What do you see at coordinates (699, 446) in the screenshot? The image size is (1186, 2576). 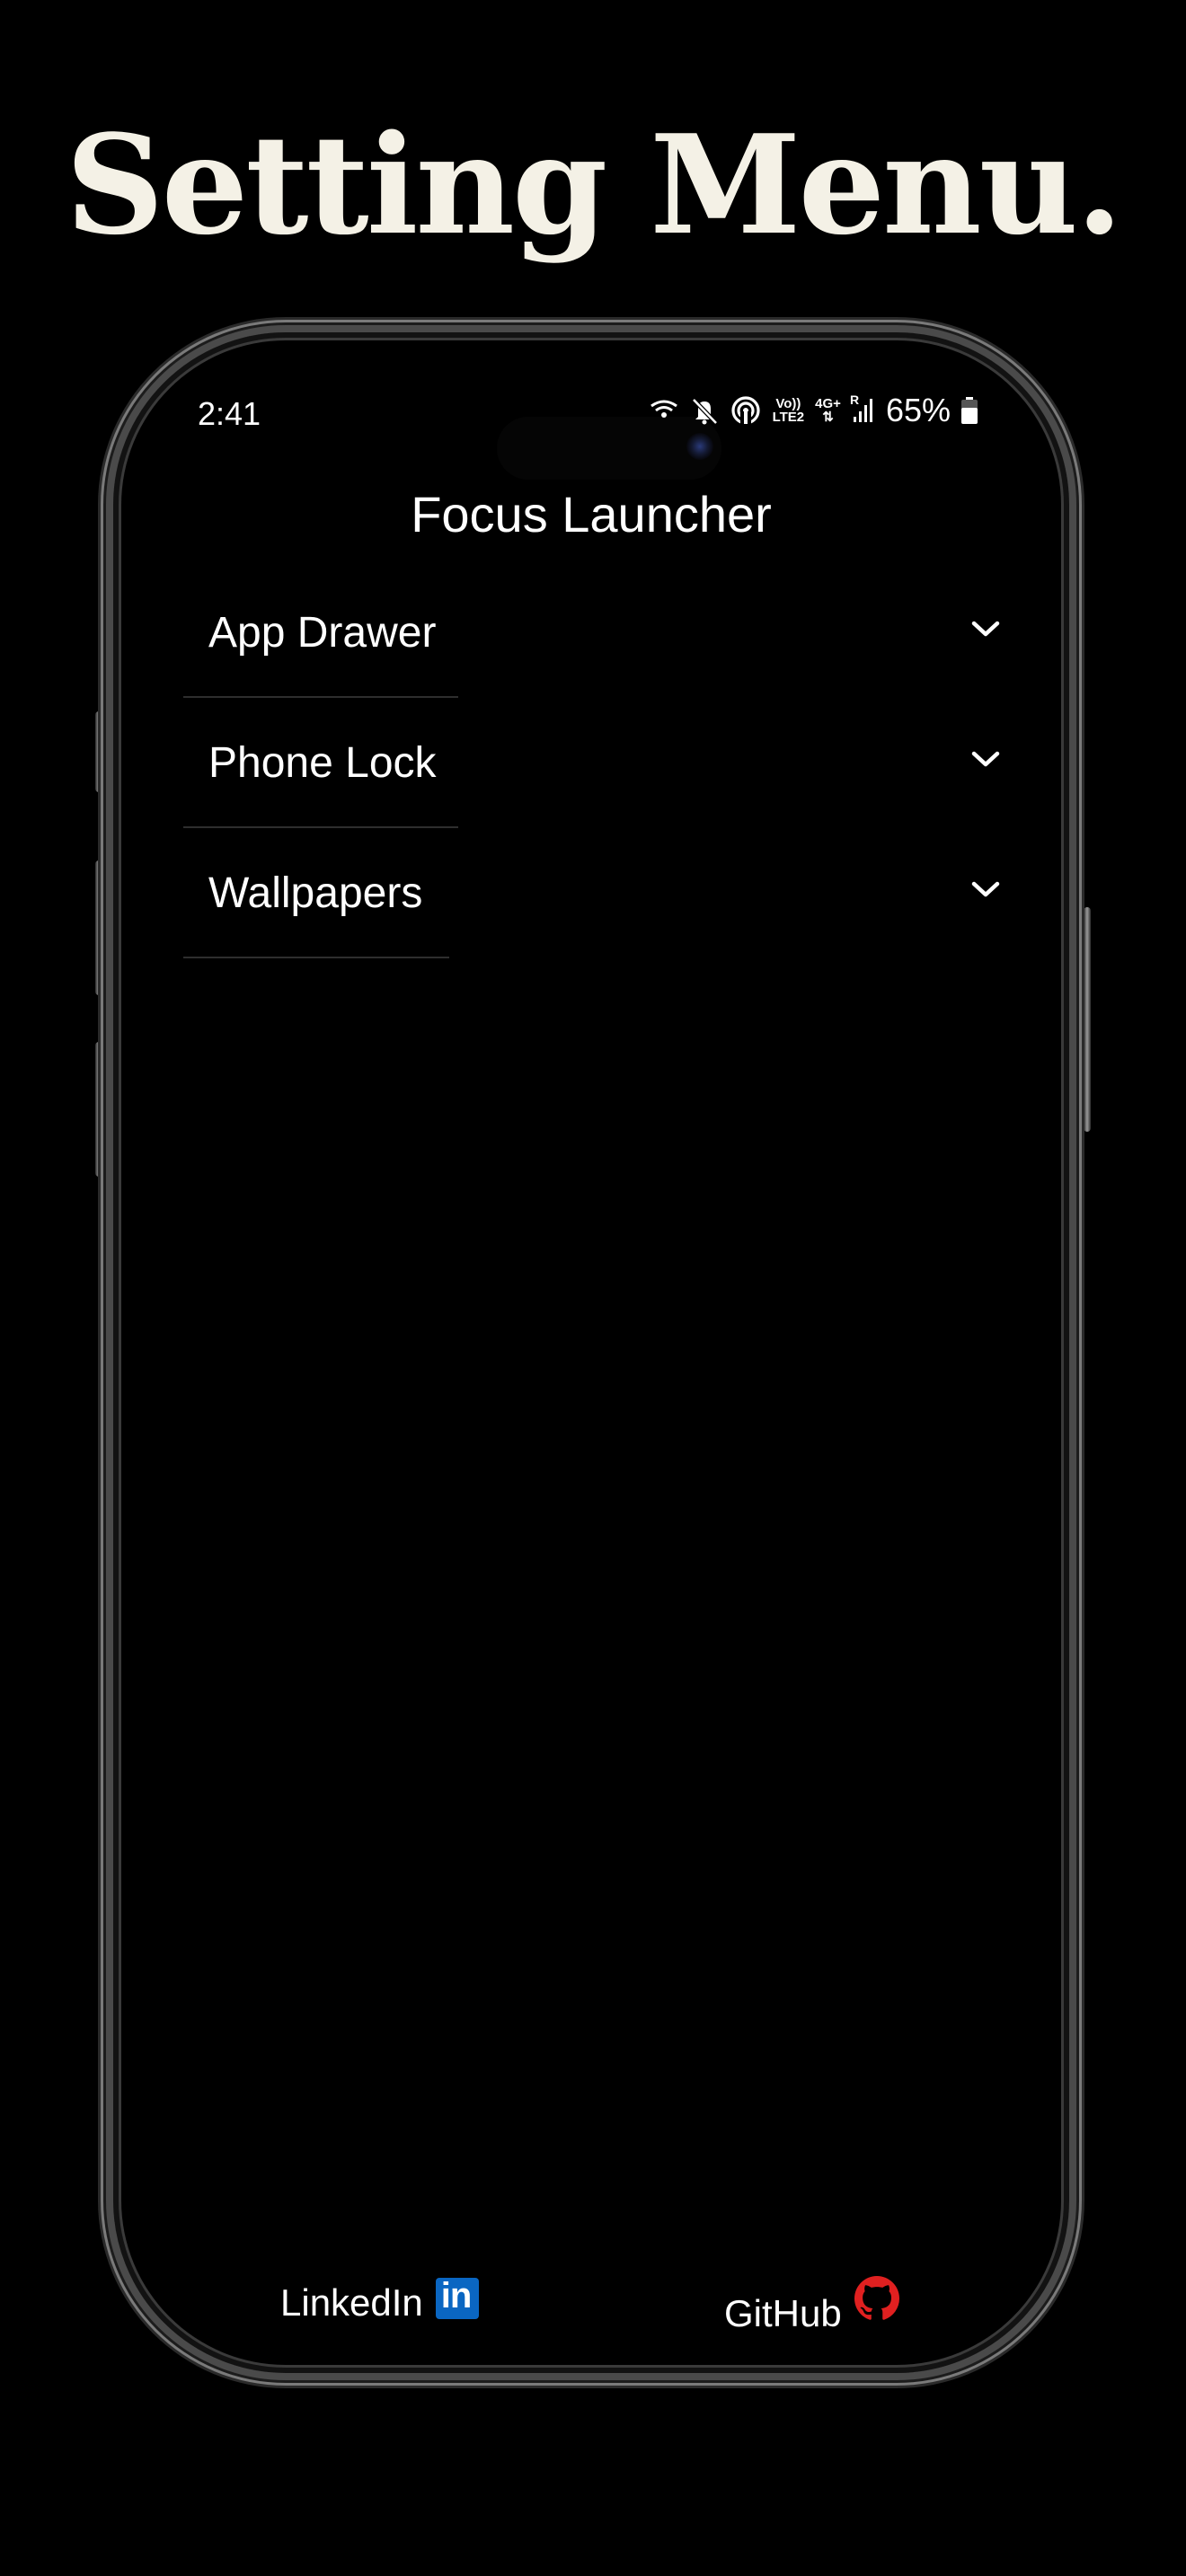 I see `front-camera` at bounding box center [699, 446].